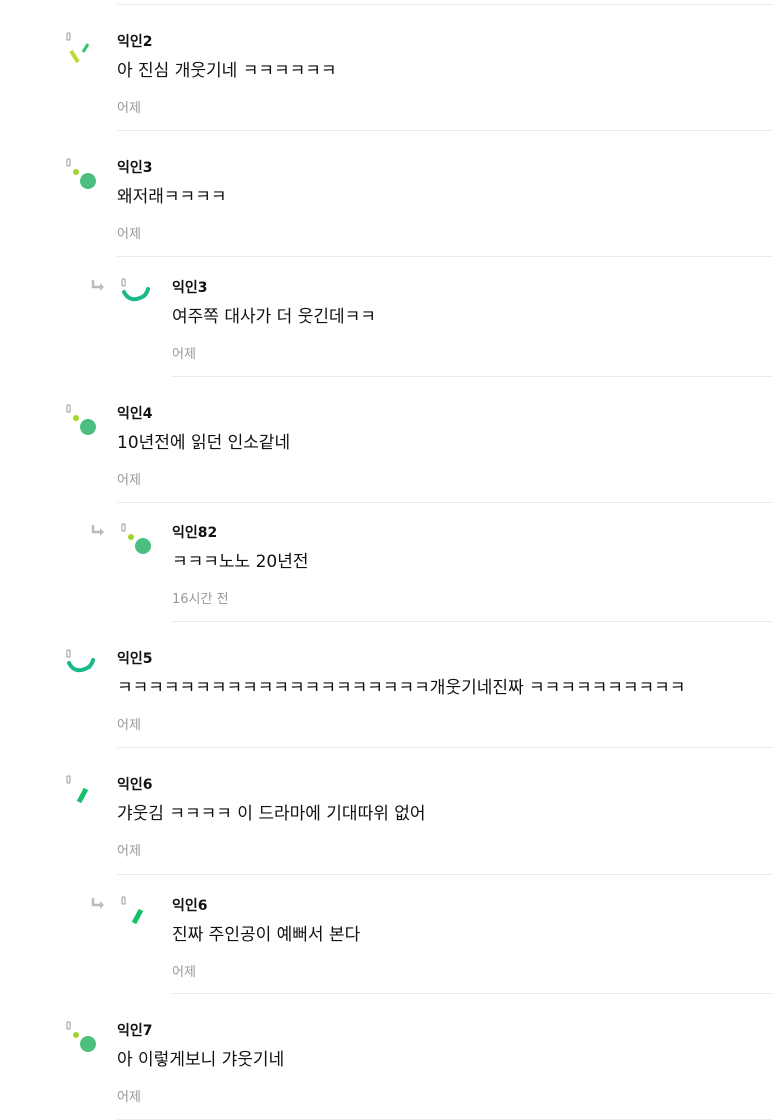 Image resolution: width=773 pixels, height=1120 pixels. I want to click on comment-author: 익인5, so click(135, 659).